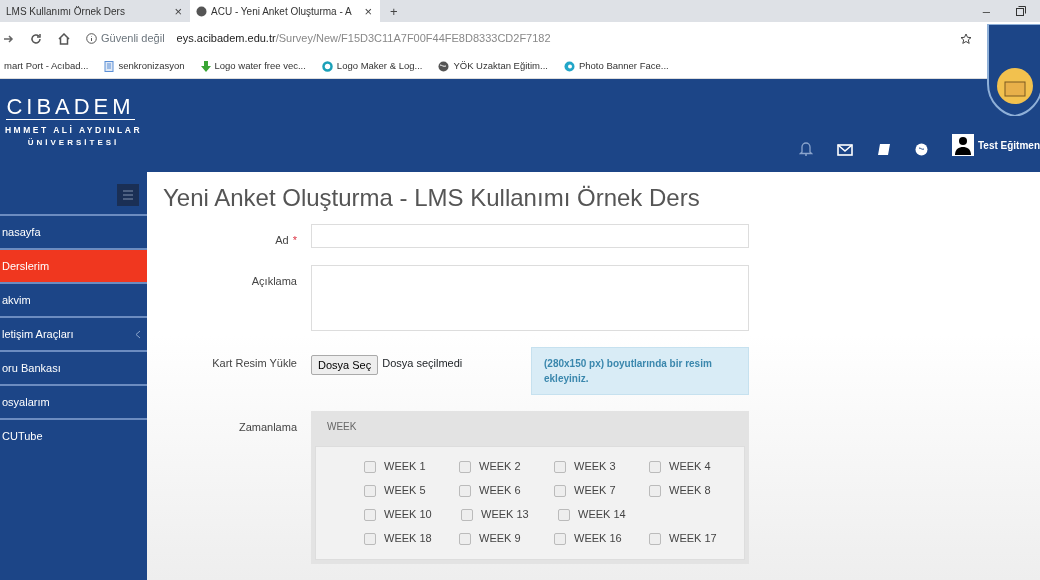  What do you see at coordinates (506, 538) in the screenshot?
I see `checkbox-option: WEEK 9` at bounding box center [506, 538].